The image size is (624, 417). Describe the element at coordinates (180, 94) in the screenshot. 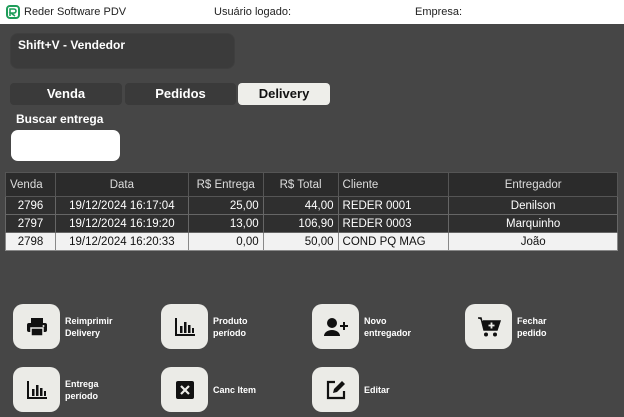

I see `tab-pedidos: Pedidos` at that location.